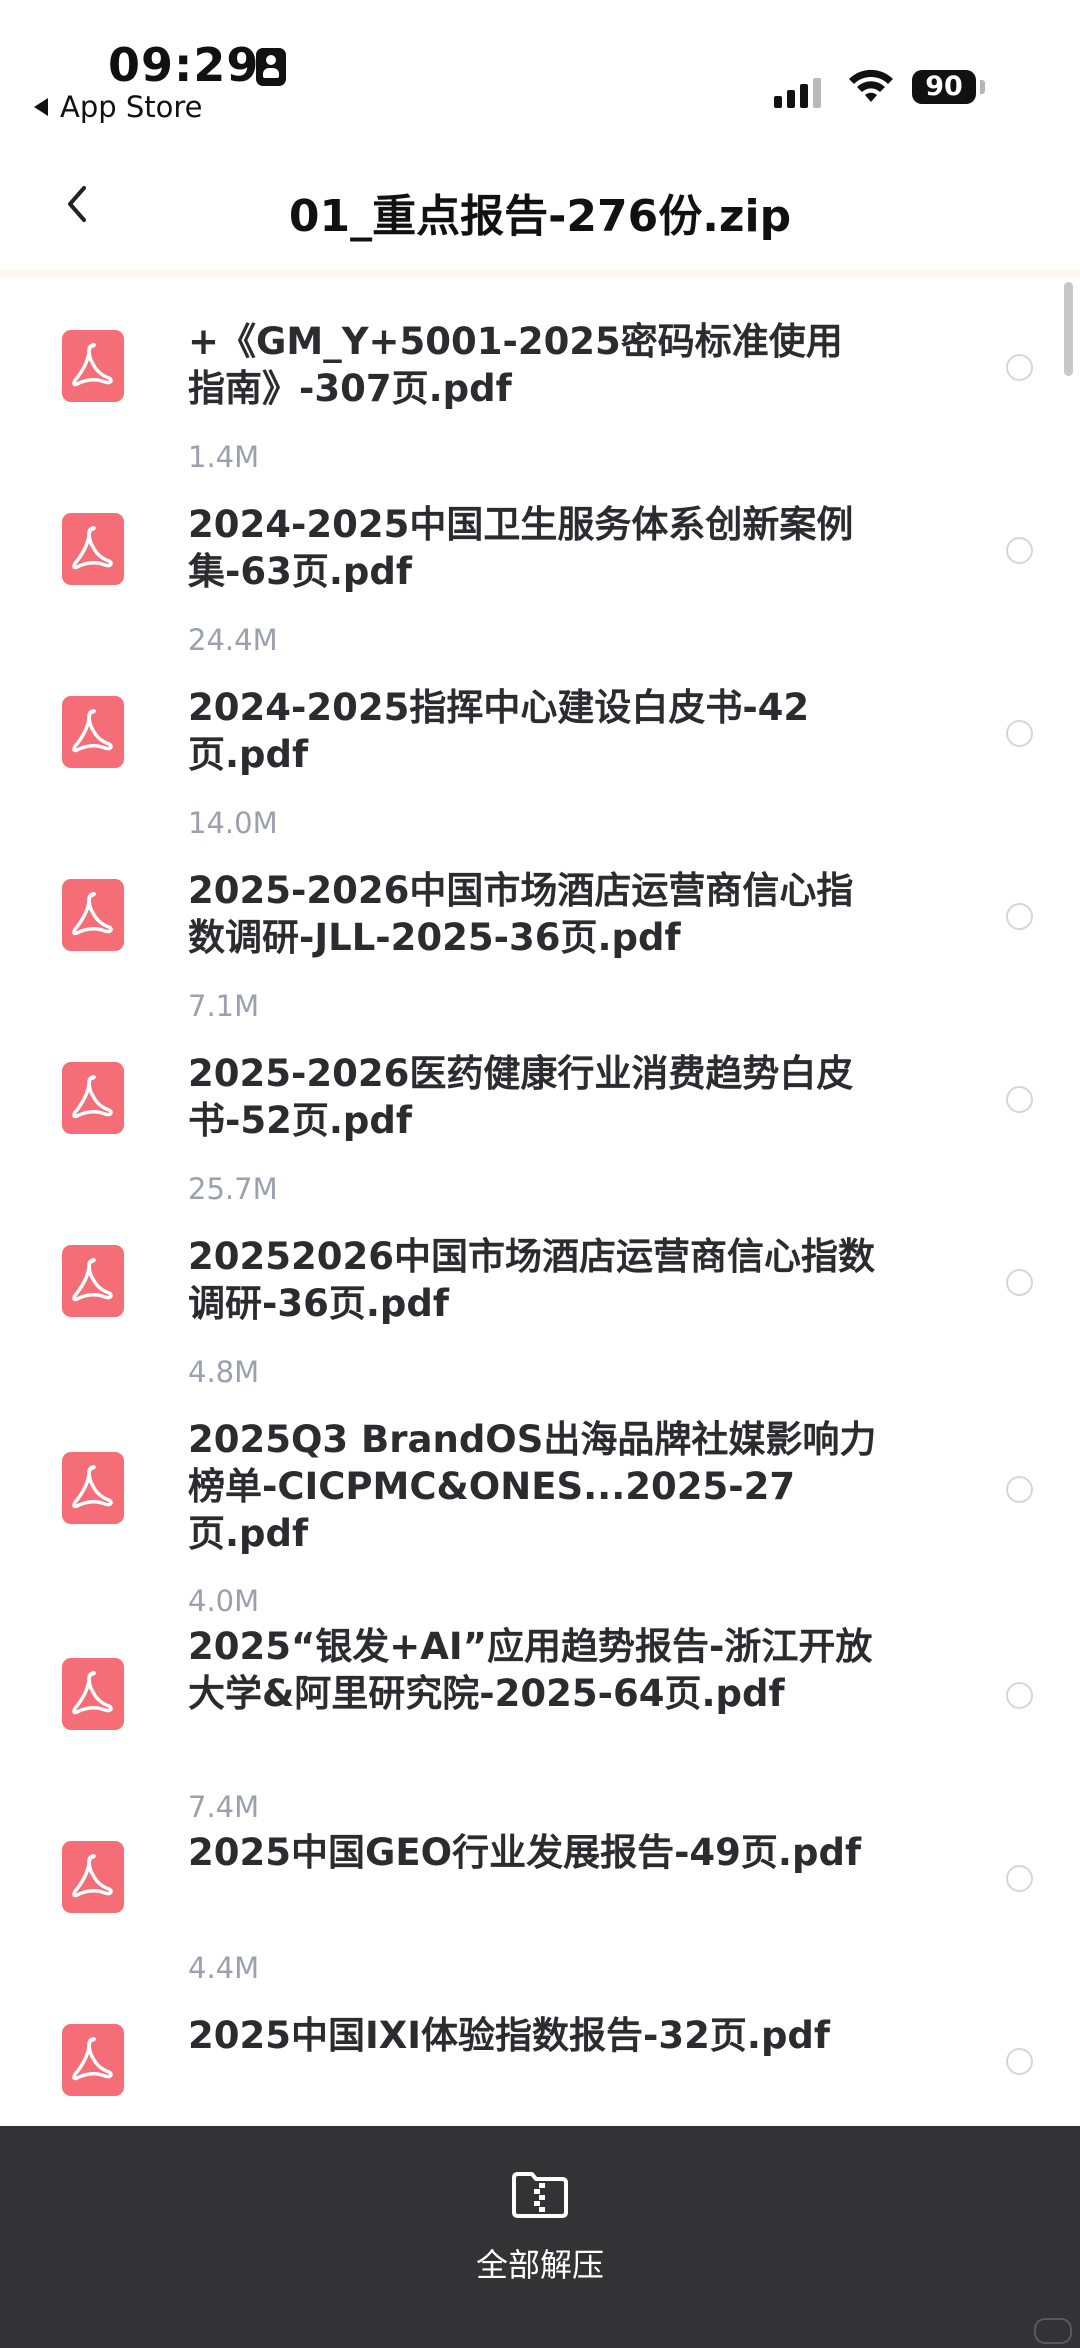  Describe the element at coordinates (233, 1189) in the screenshot. I see `file-size: 25.7M` at that location.